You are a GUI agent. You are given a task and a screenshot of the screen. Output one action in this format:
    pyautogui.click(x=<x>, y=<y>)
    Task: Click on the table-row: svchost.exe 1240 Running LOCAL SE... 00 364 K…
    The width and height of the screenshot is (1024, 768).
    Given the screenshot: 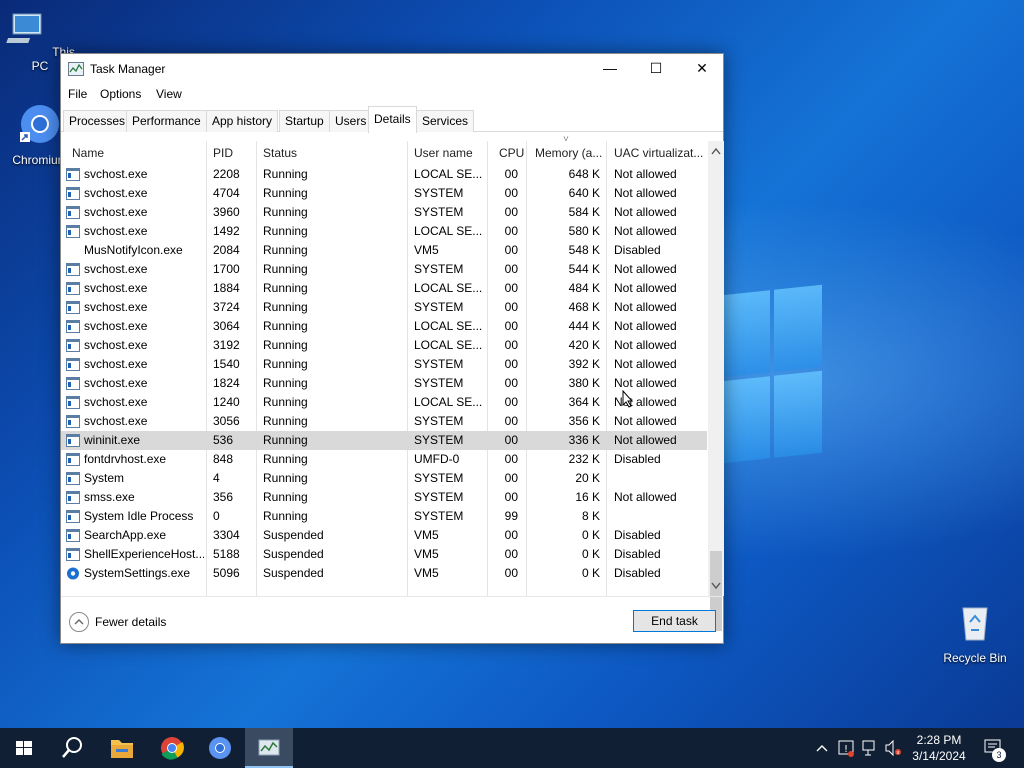 What is the action you would take?
    pyautogui.click(x=384, y=402)
    